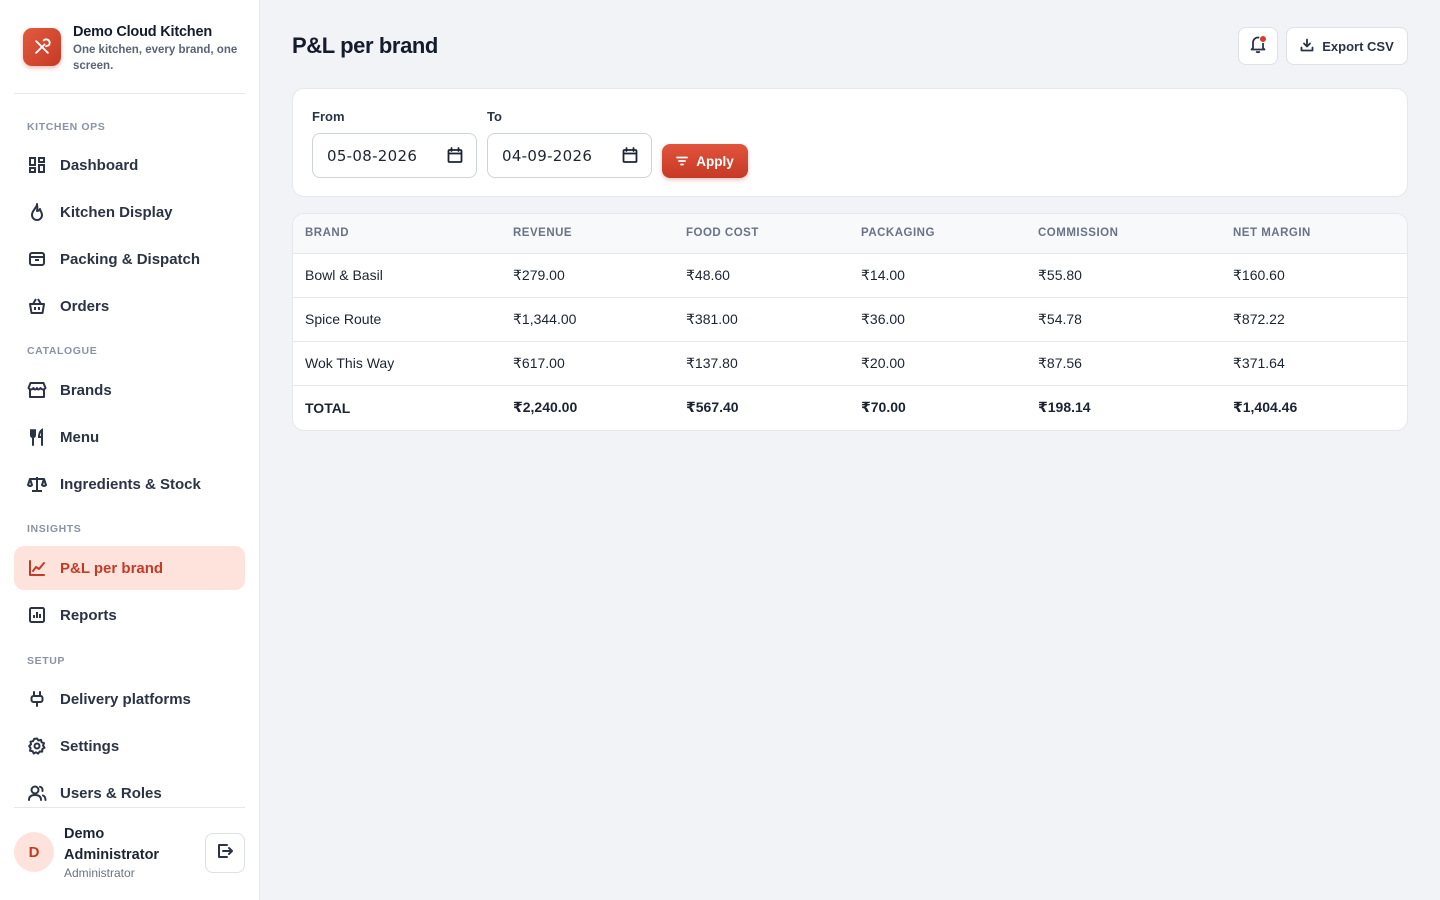  I want to click on cell-packaging: ₹36.00, so click(937, 319).